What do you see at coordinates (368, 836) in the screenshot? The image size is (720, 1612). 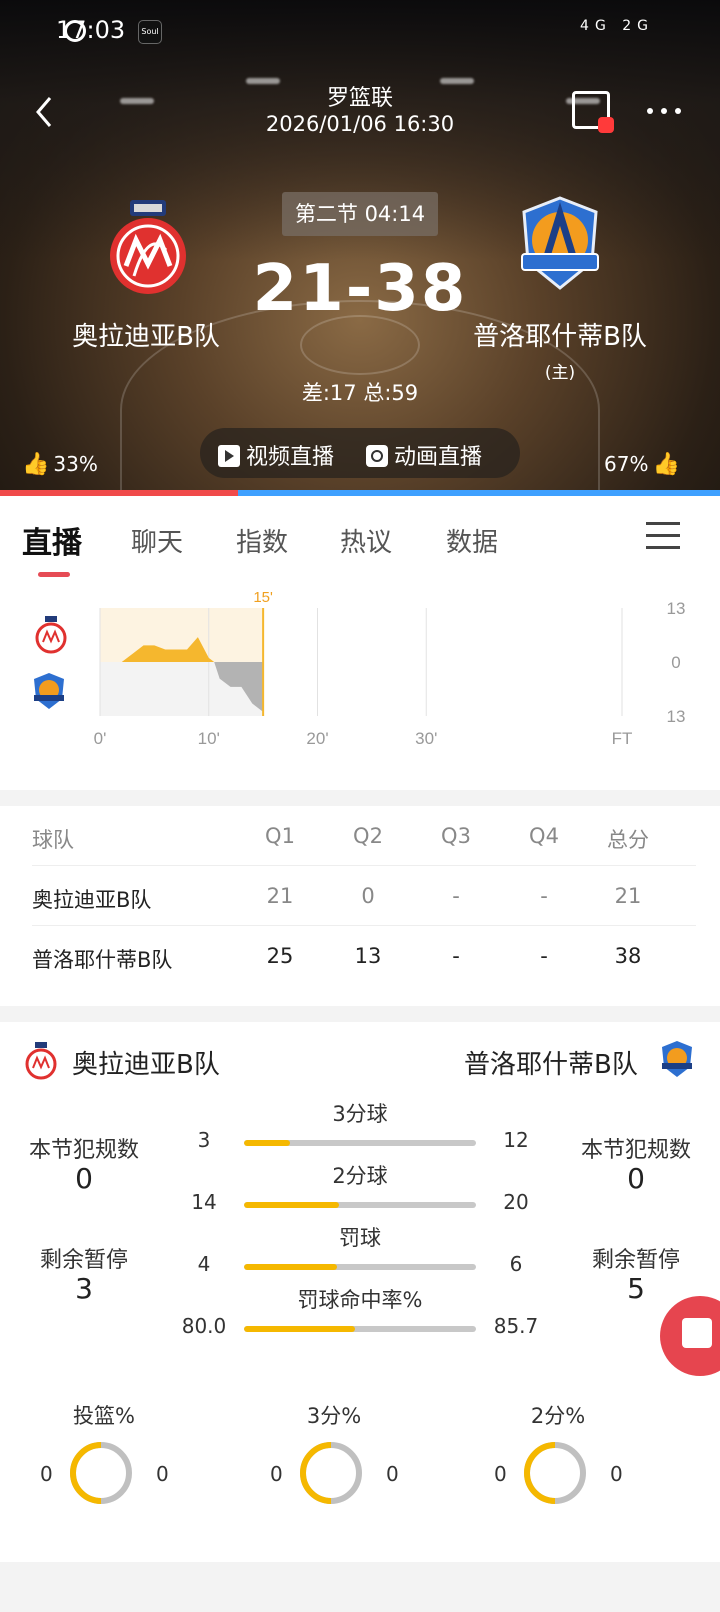 I see `header-q2: Q2` at bounding box center [368, 836].